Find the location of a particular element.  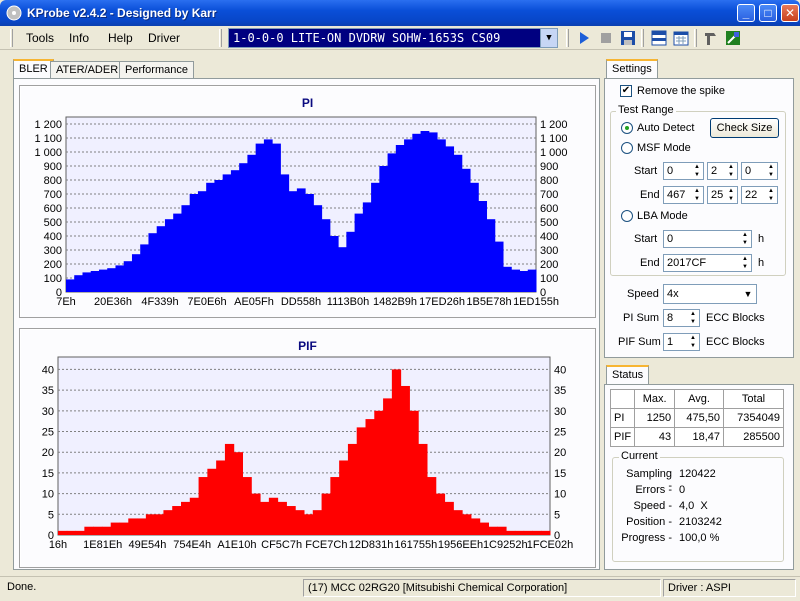

y-tick-label-right: 300 is located at coordinates (549, 251).